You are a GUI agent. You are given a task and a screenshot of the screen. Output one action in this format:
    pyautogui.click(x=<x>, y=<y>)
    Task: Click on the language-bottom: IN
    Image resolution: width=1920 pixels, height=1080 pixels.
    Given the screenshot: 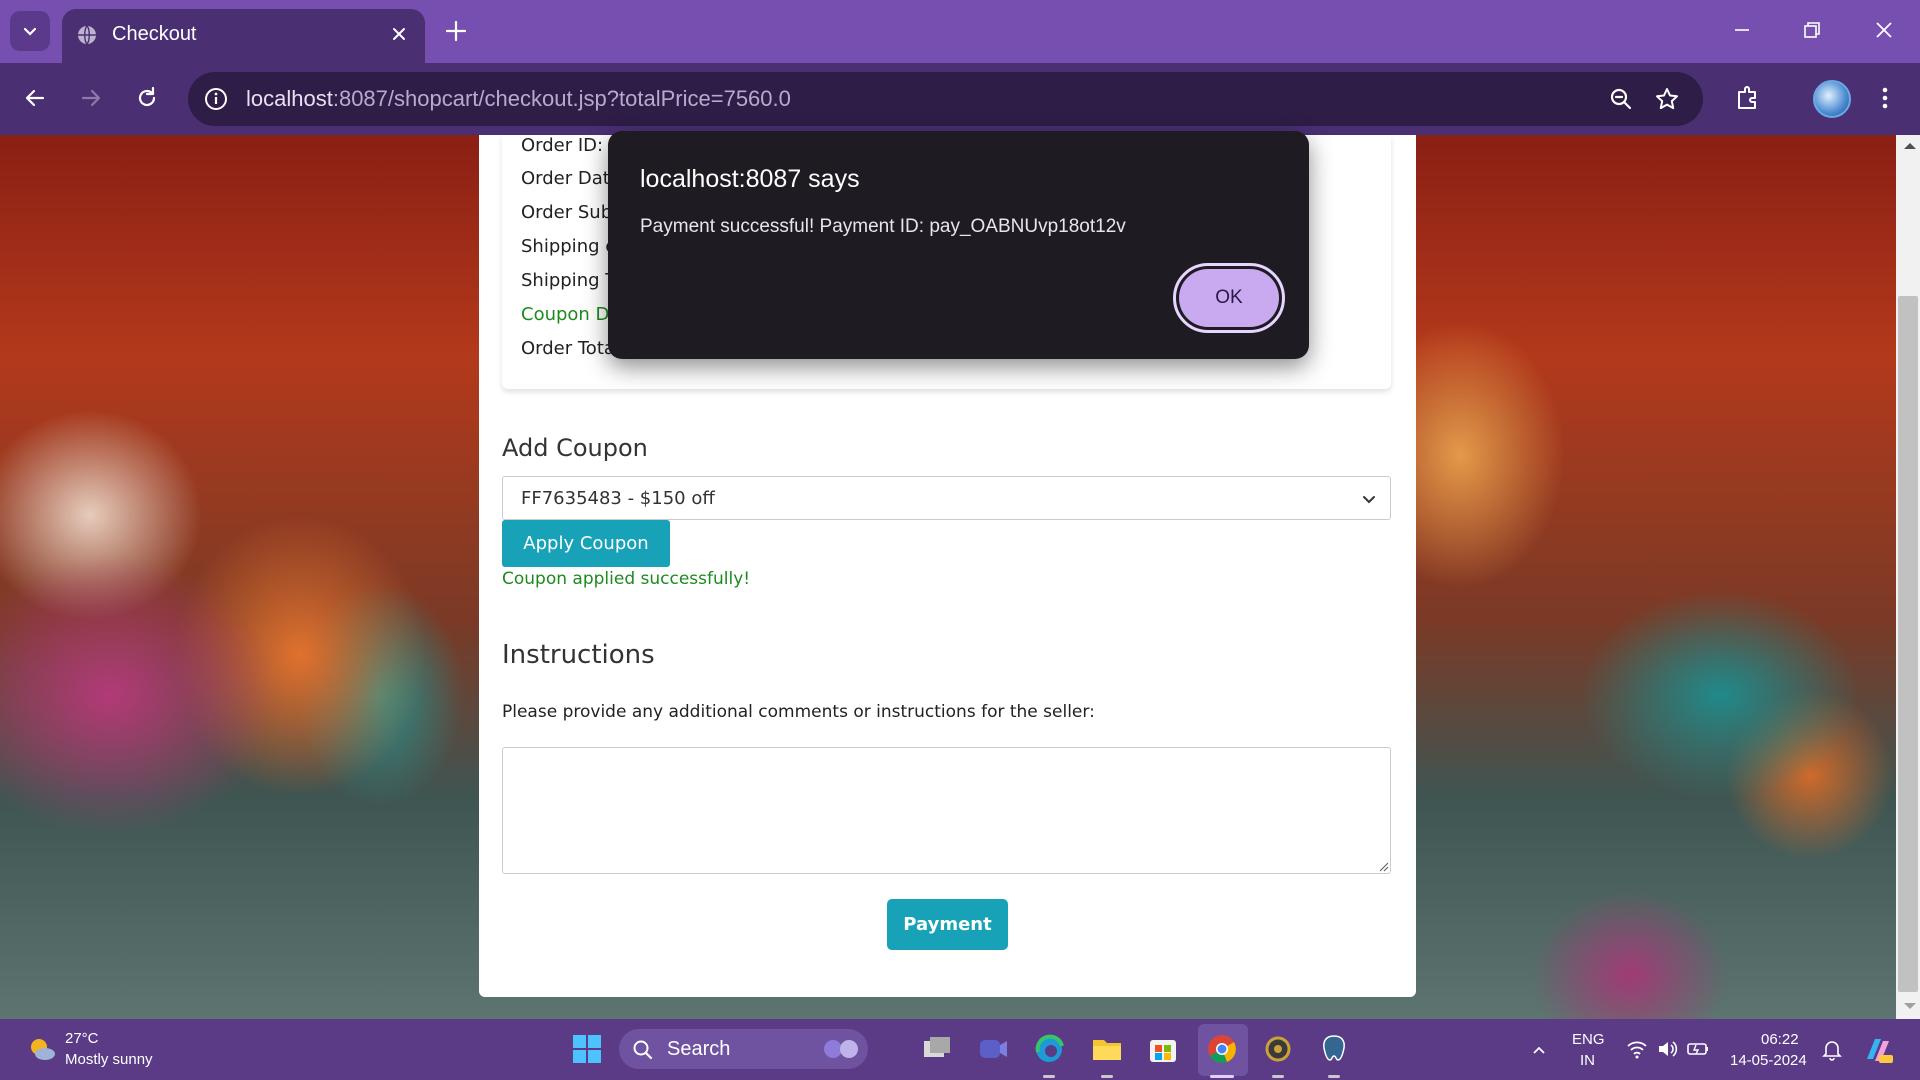 What is the action you would take?
    pyautogui.click(x=1587, y=1060)
    